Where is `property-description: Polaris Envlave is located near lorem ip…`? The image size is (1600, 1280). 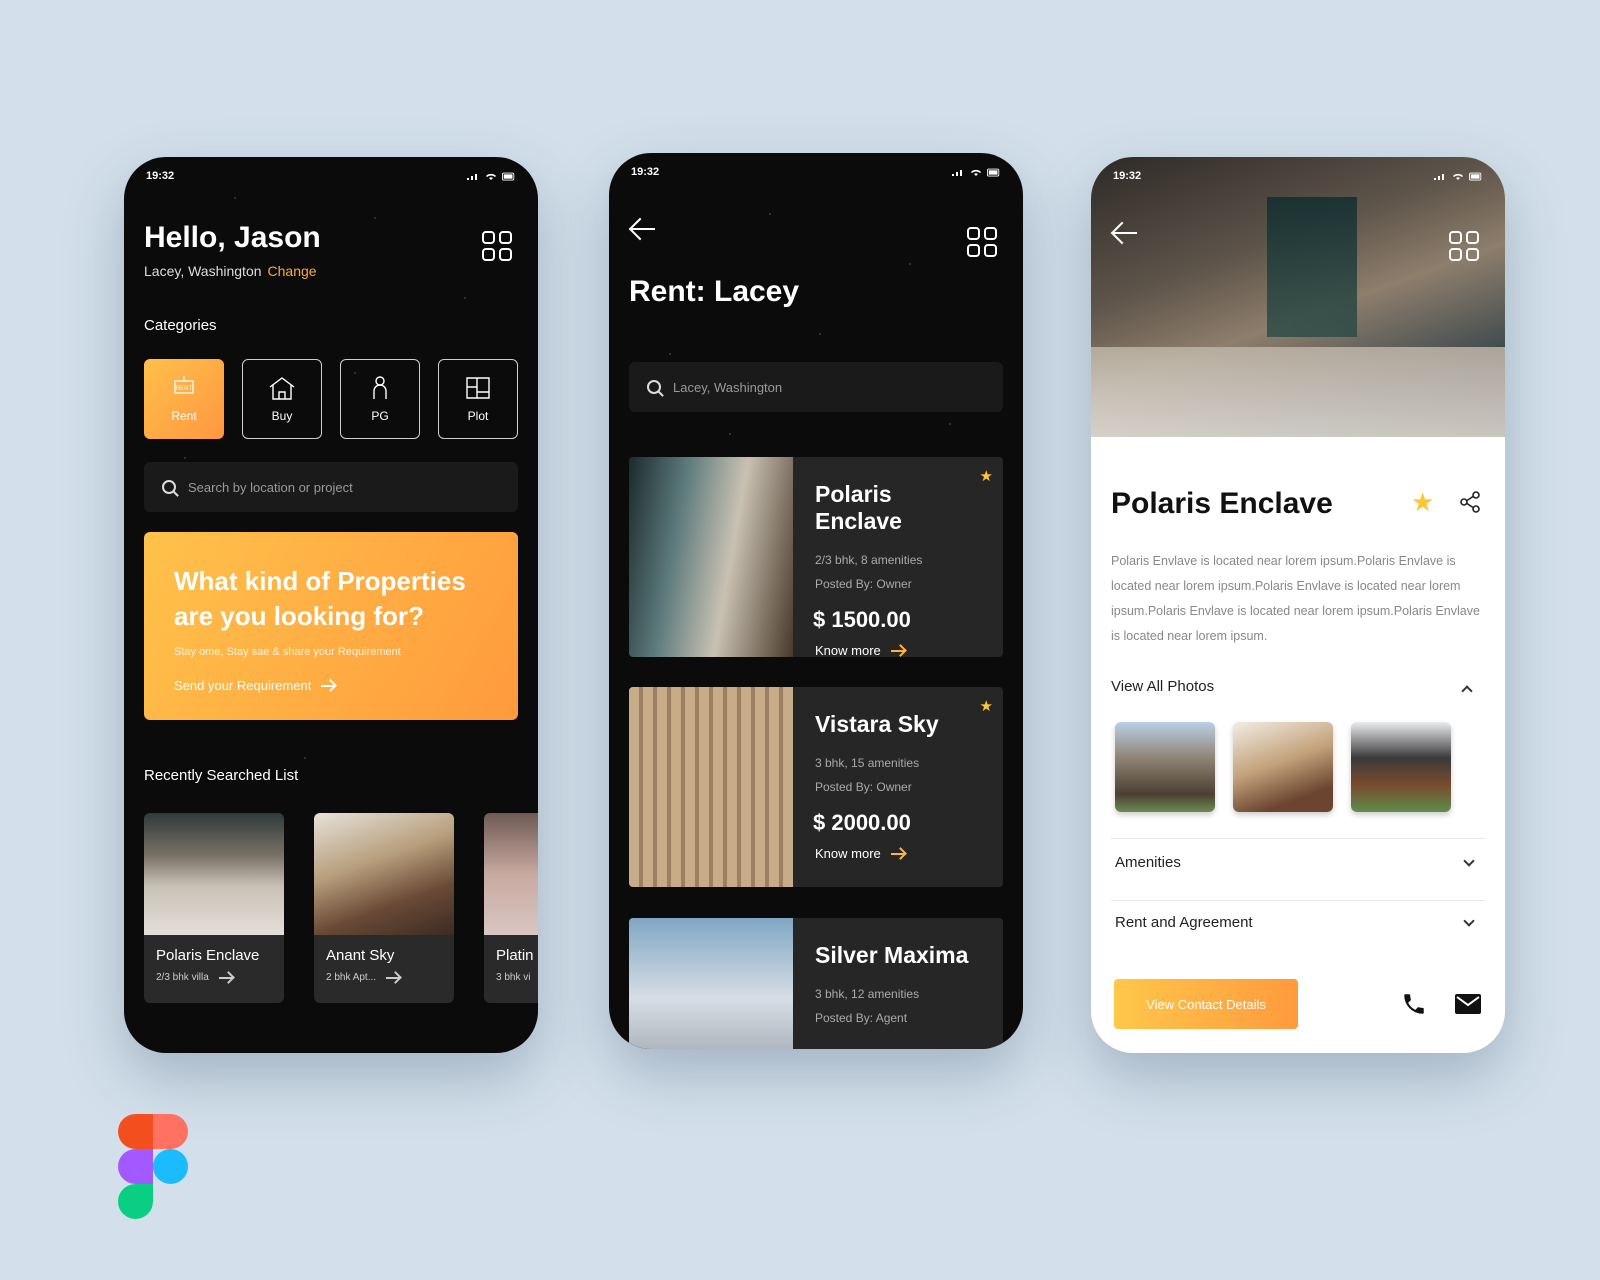
property-description: Polaris Envlave is located near lorem ip… is located at coordinates (1295, 598).